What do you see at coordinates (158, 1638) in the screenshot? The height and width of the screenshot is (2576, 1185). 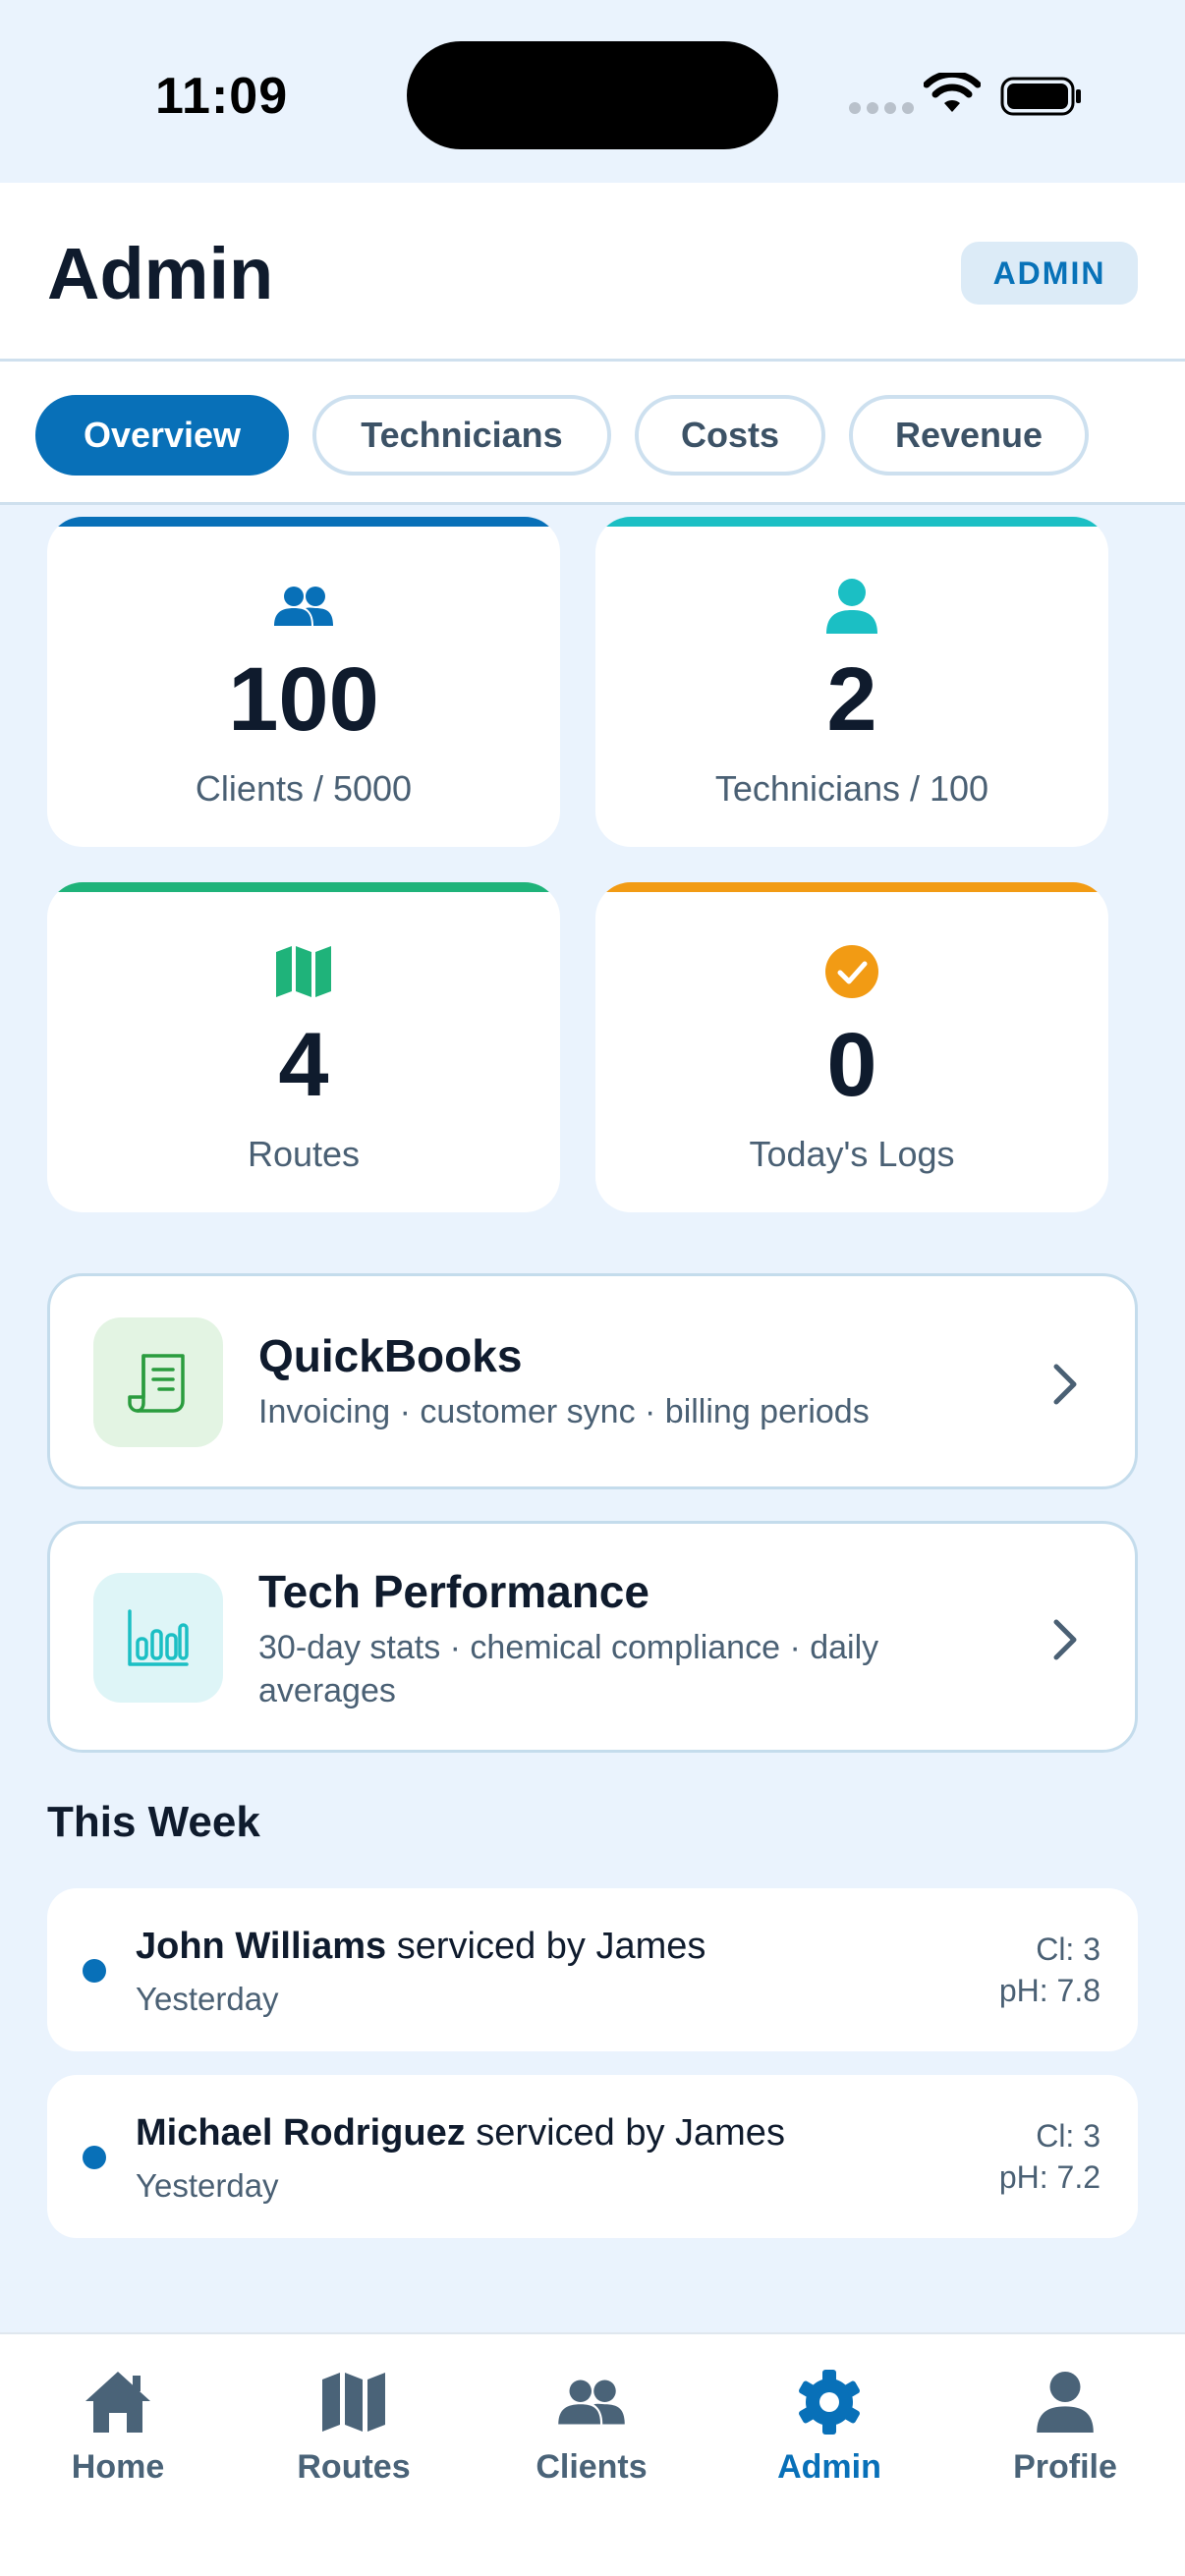 I see `bar-chart-icon` at bounding box center [158, 1638].